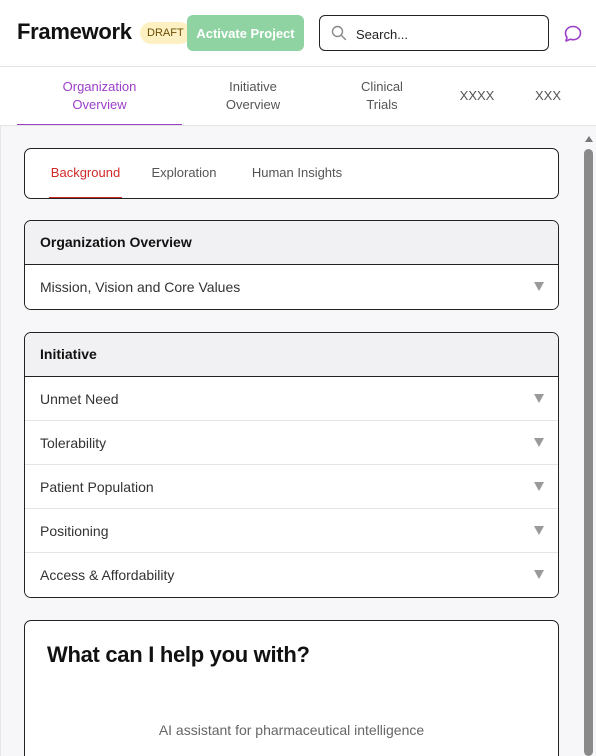 Image resolution: width=596 pixels, height=756 pixels. What do you see at coordinates (74, 31) in the screenshot?
I see `app-title: Framework` at bounding box center [74, 31].